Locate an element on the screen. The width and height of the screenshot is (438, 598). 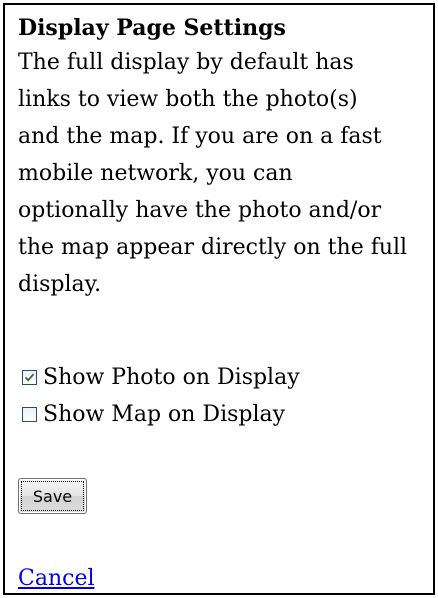
description-line: The full display by default has is located at coordinates (186, 62).